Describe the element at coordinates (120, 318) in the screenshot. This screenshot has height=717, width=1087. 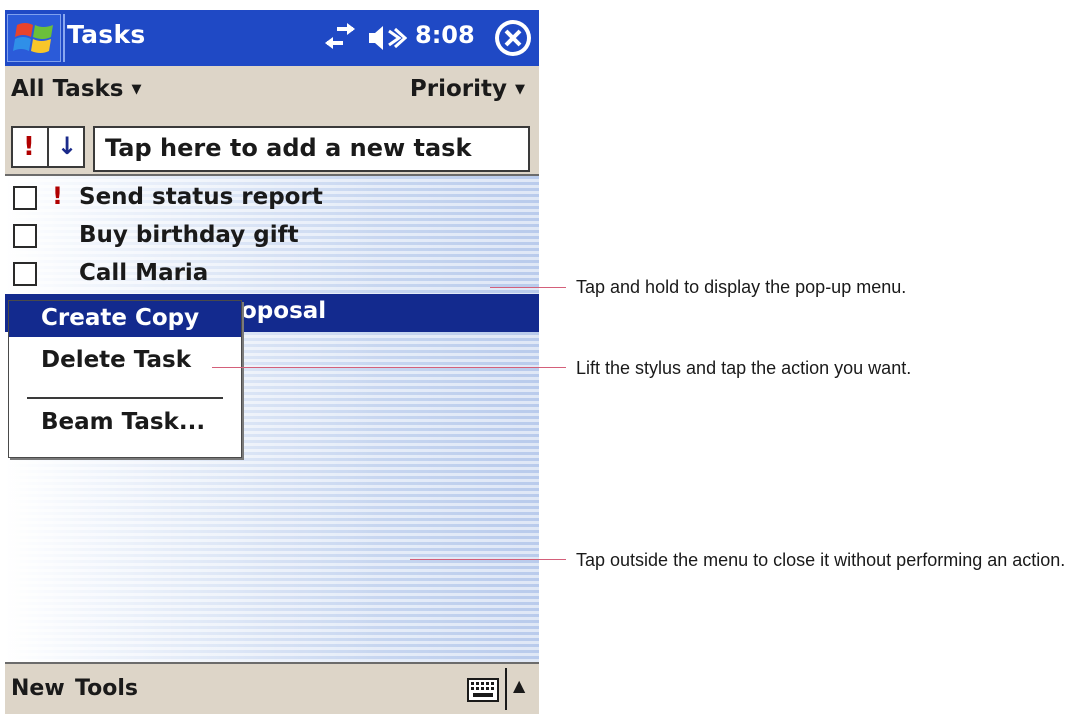
I see `menu-item-label: Create Copy` at that location.